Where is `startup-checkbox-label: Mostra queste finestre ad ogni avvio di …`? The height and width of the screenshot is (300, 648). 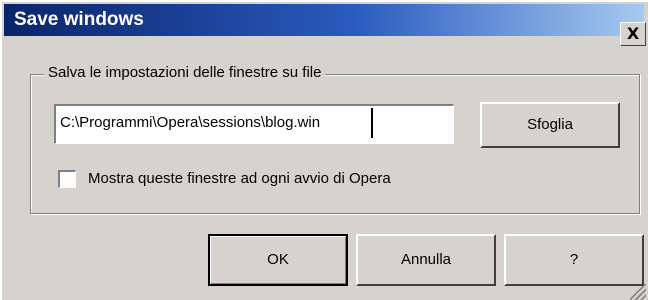
startup-checkbox-label: Mostra queste finestre ad ogni avvio di … is located at coordinates (239, 179).